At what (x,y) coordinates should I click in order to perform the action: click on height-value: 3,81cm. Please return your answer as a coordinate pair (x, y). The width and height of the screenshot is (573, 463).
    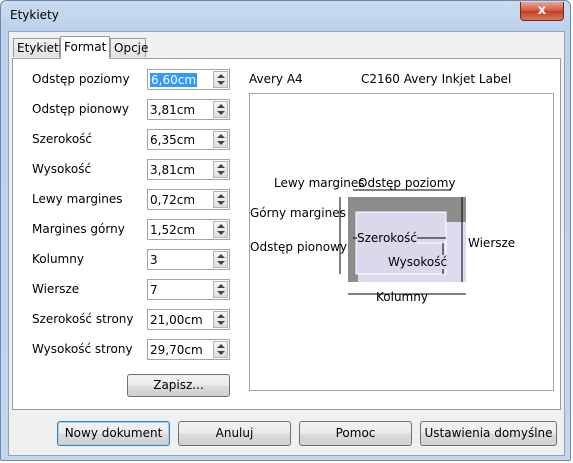
    Looking at the image, I should click on (172, 170).